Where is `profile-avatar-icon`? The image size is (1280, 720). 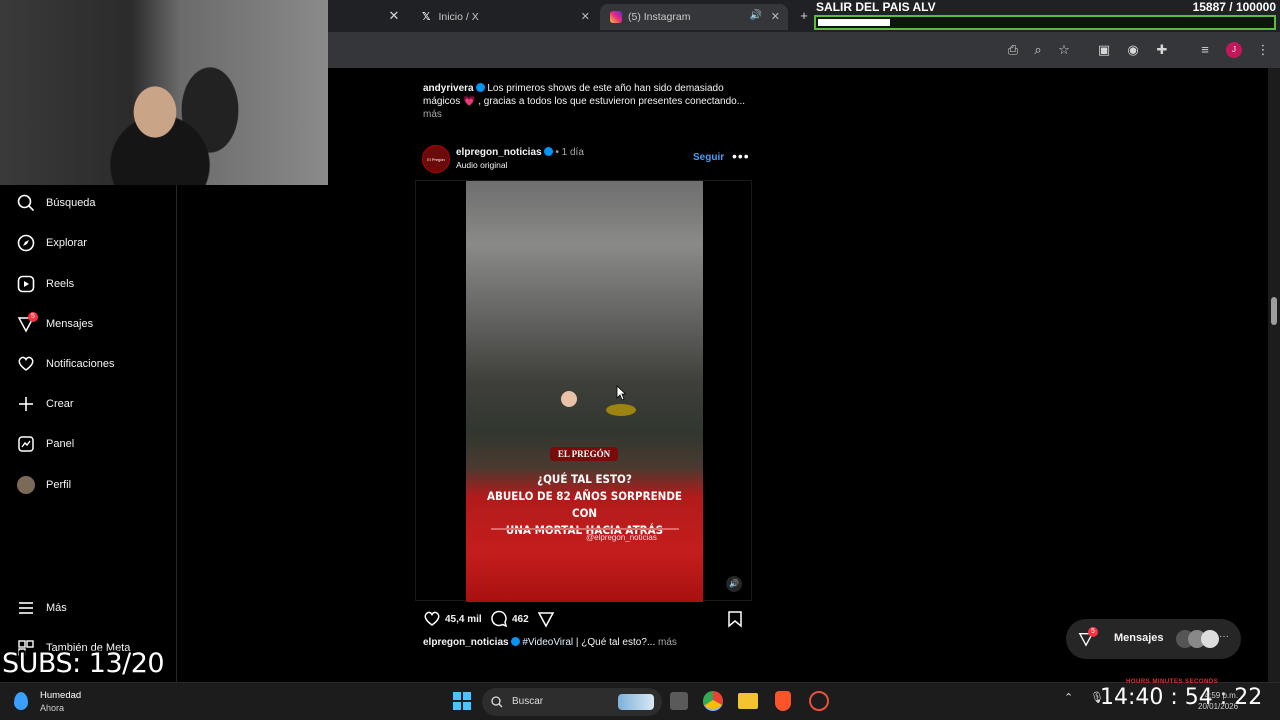
profile-avatar-icon is located at coordinates (26, 485).